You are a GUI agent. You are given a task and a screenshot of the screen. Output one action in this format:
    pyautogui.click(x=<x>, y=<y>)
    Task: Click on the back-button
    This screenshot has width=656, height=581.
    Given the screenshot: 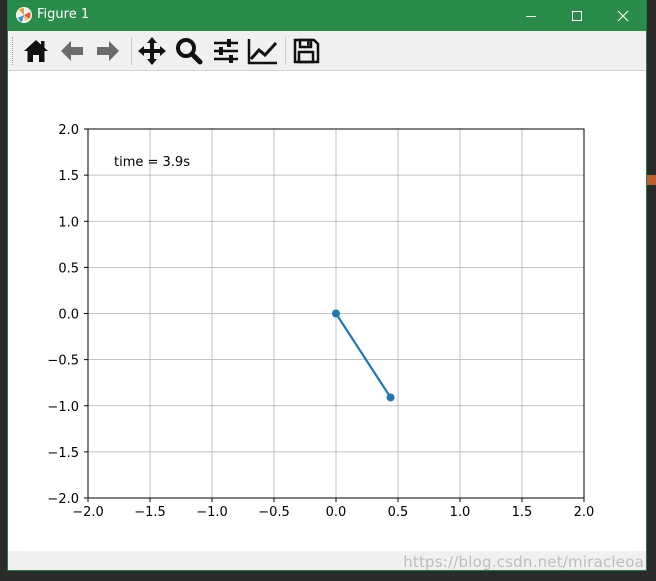 What is the action you would take?
    pyautogui.click(x=72, y=51)
    